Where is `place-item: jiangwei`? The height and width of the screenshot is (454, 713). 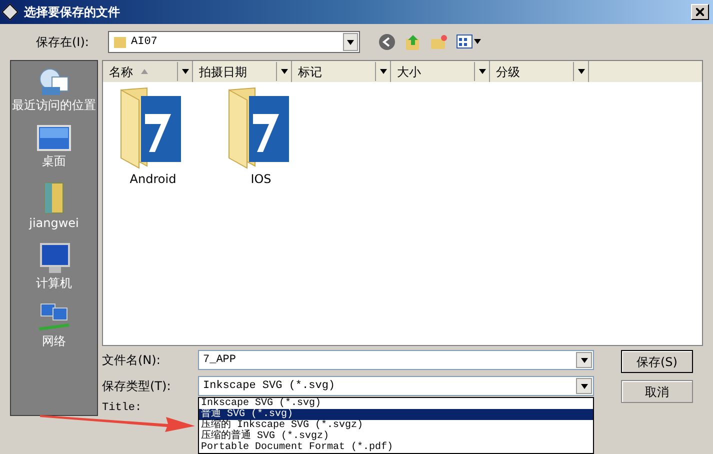 place-item: jiangwei is located at coordinates (54, 223).